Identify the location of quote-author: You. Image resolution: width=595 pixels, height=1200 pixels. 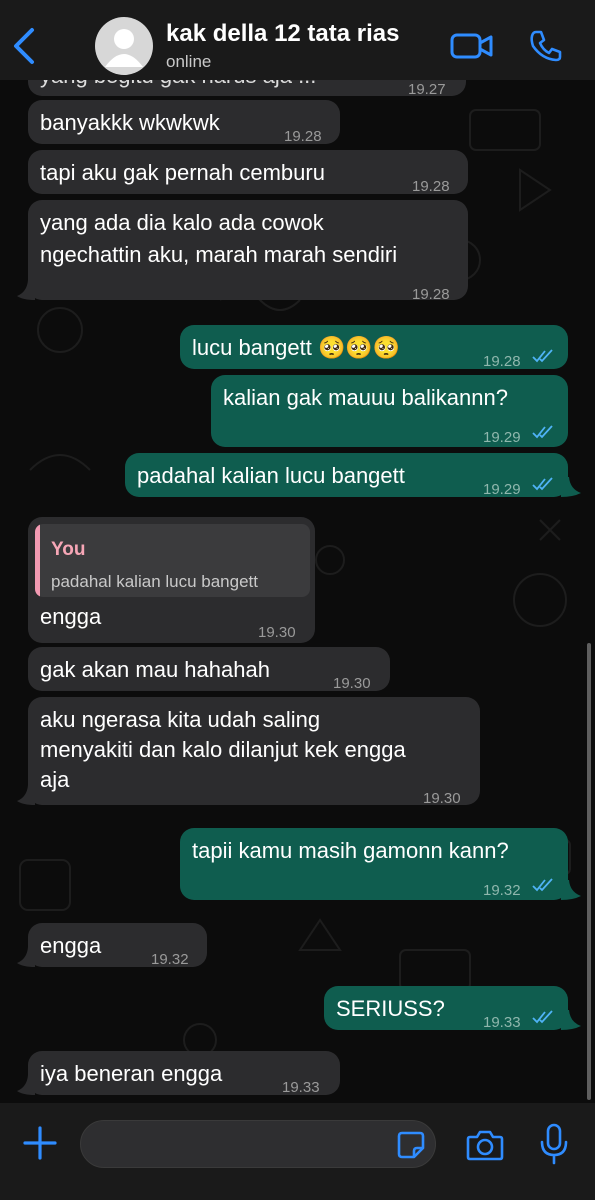
(68, 549).